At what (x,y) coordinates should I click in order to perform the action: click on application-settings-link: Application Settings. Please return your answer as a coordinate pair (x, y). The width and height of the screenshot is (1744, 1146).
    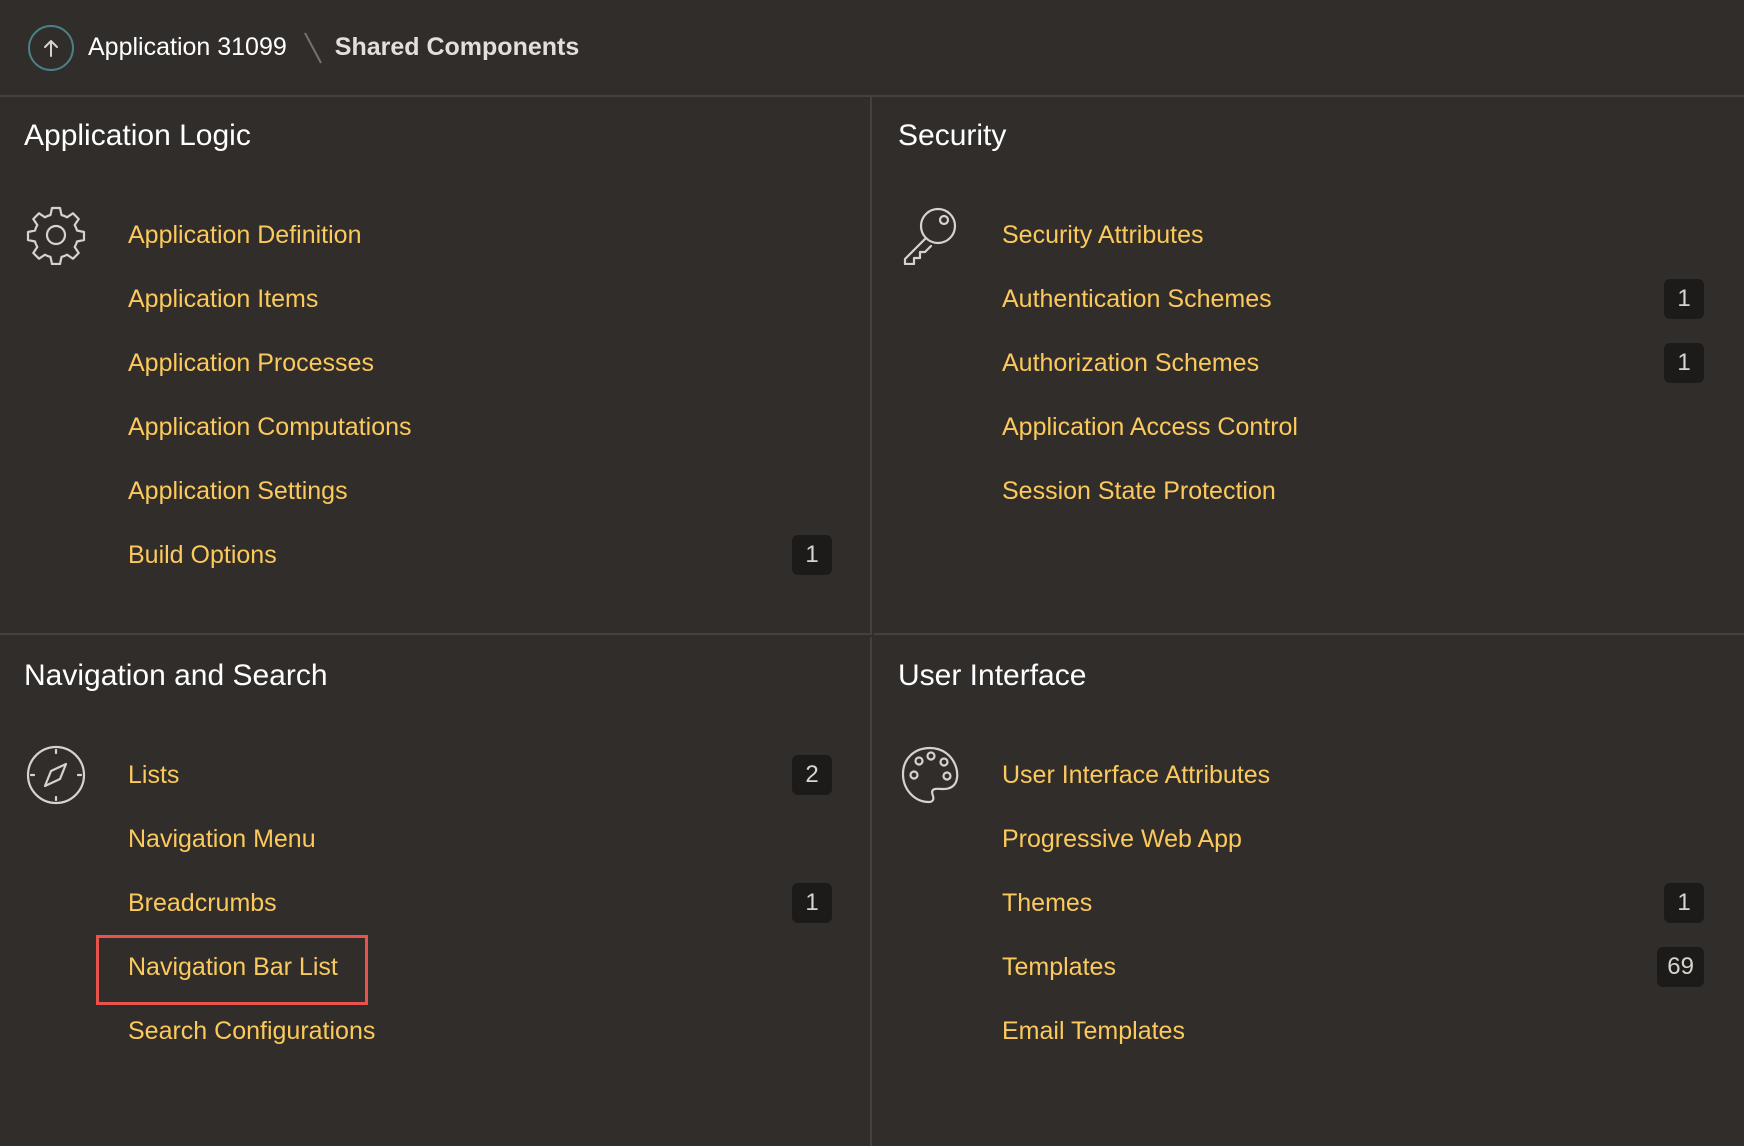
    Looking at the image, I should click on (238, 491).